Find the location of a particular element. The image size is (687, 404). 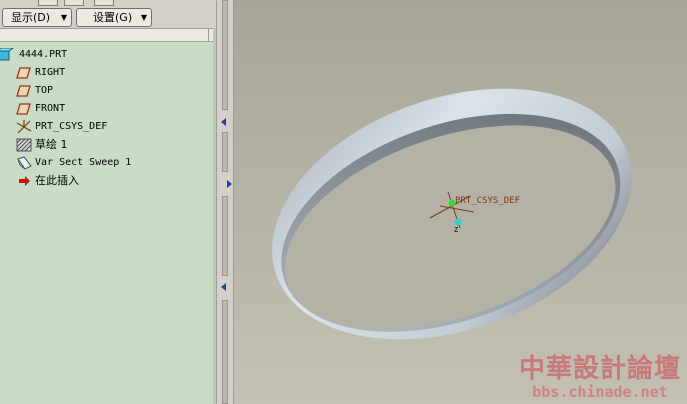

tree-item-label: RIGHT is located at coordinates (50, 72).